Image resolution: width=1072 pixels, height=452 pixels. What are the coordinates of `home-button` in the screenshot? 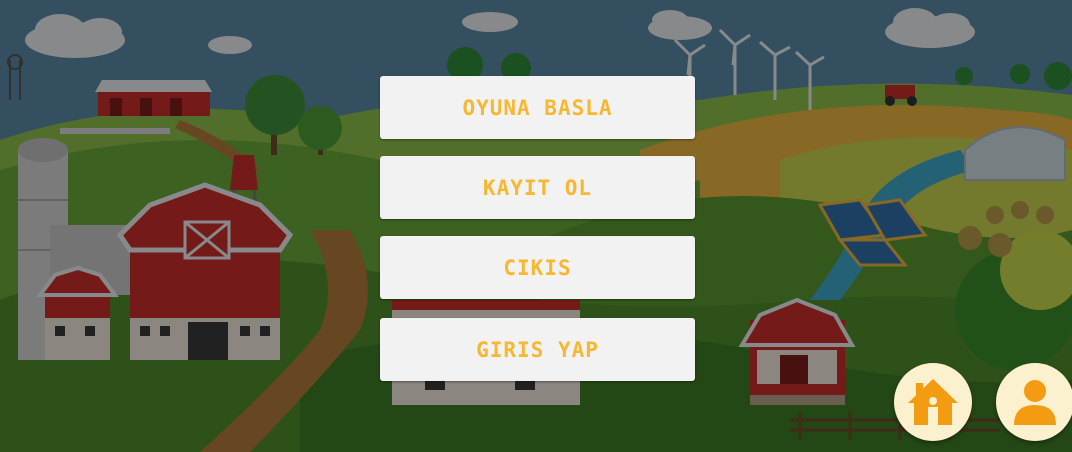 It's located at (933, 402).